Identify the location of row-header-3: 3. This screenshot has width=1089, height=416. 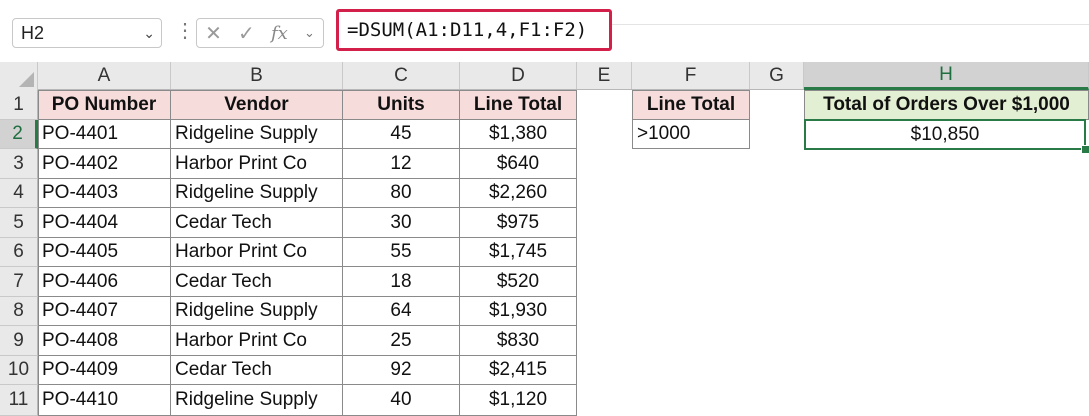
(19, 164).